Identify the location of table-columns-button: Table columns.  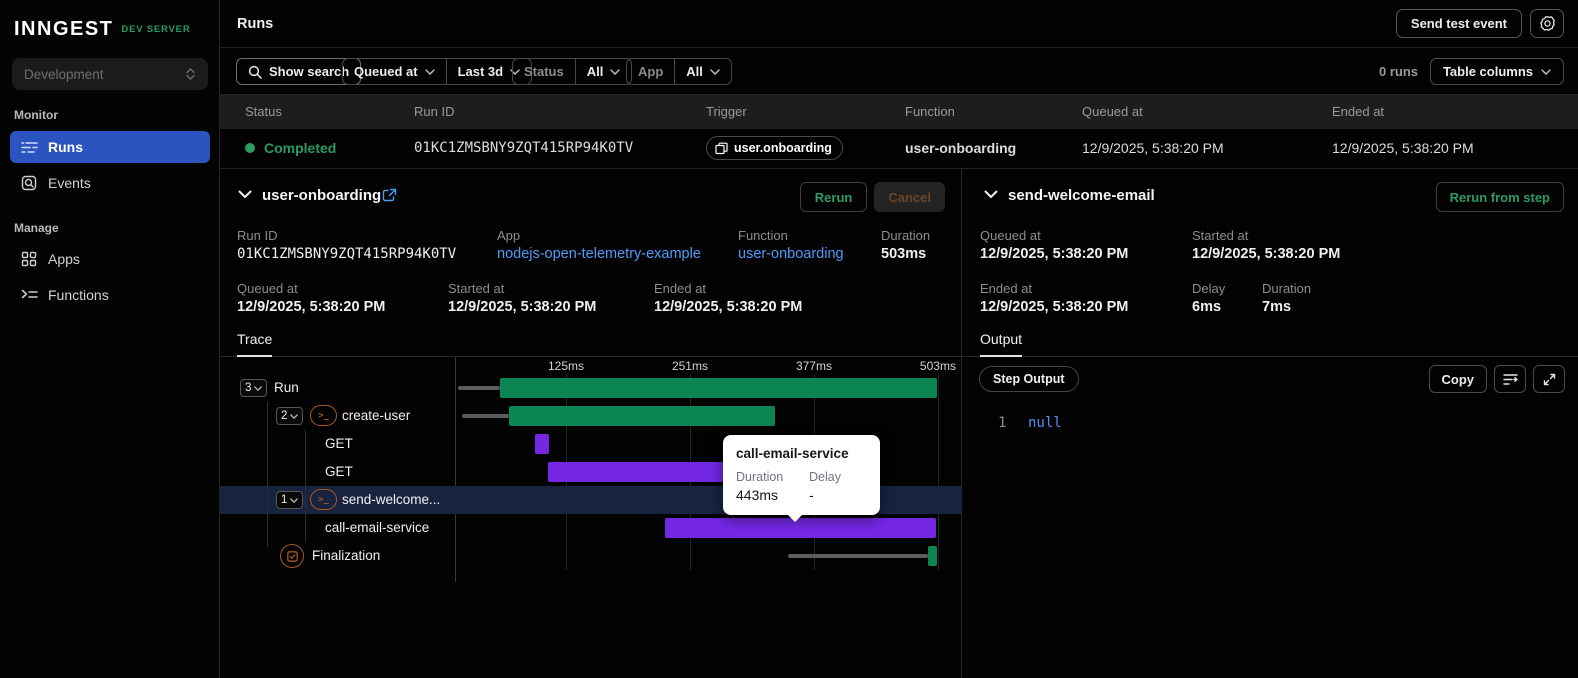
(1496, 71).